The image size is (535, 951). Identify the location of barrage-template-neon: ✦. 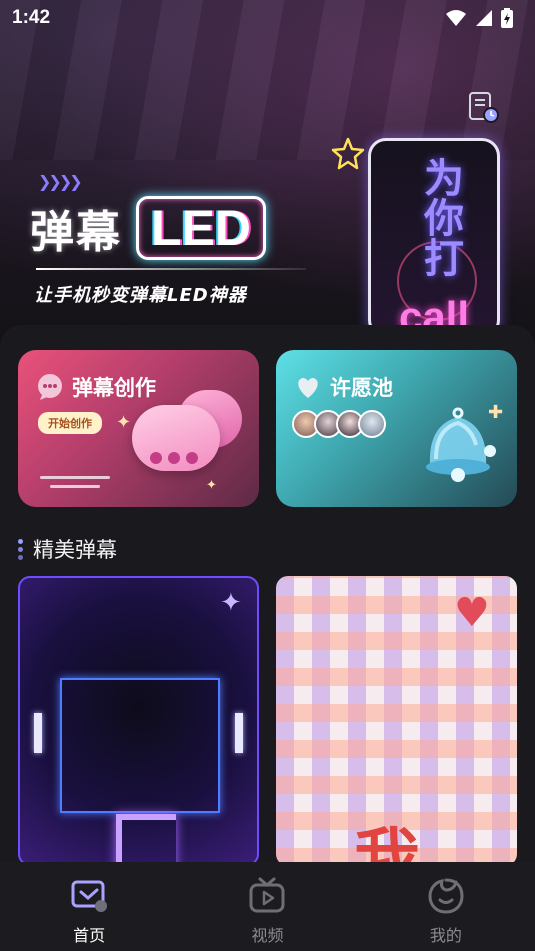
(138, 721).